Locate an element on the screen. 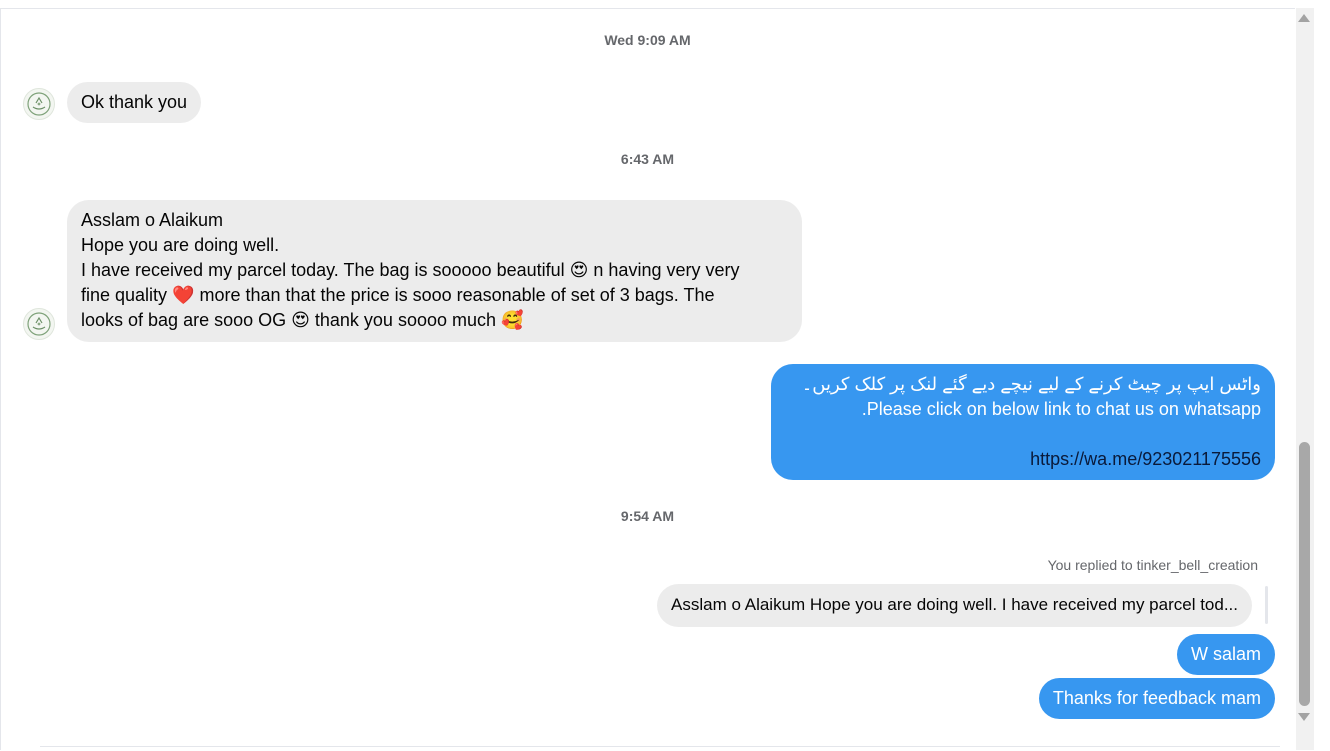  message-line: Hope you are doing well. is located at coordinates (180, 245).